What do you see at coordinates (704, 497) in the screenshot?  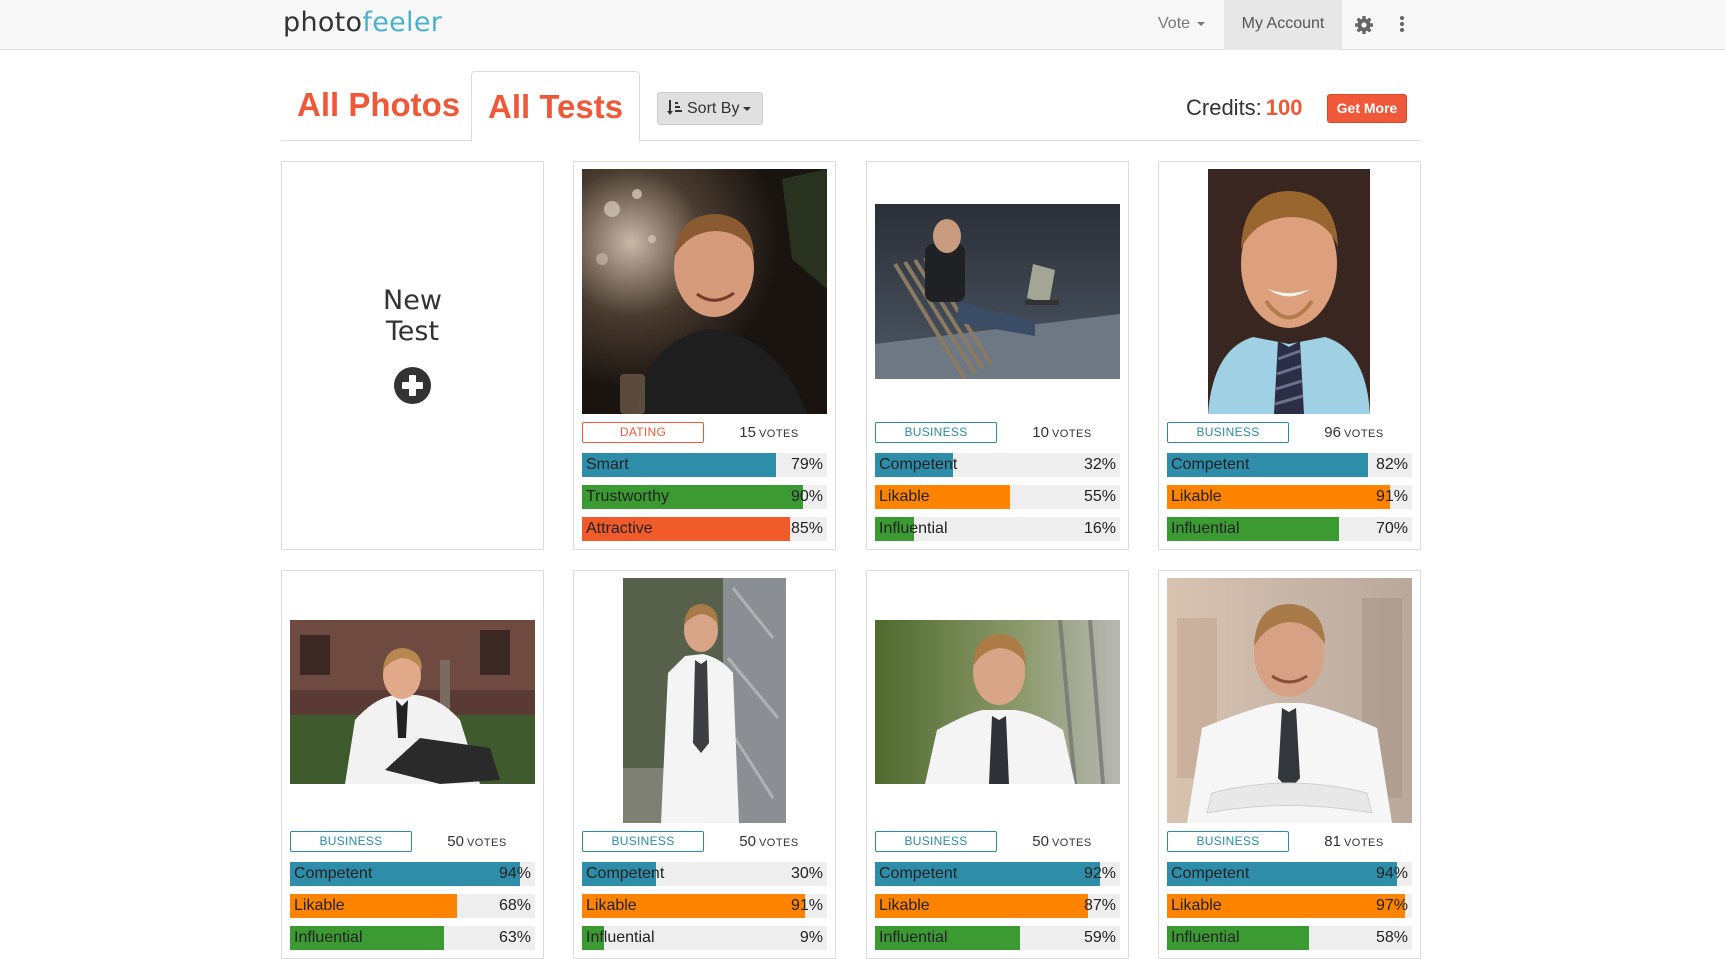 I see `metric-bar: Trustworthy 90%` at bounding box center [704, 497].